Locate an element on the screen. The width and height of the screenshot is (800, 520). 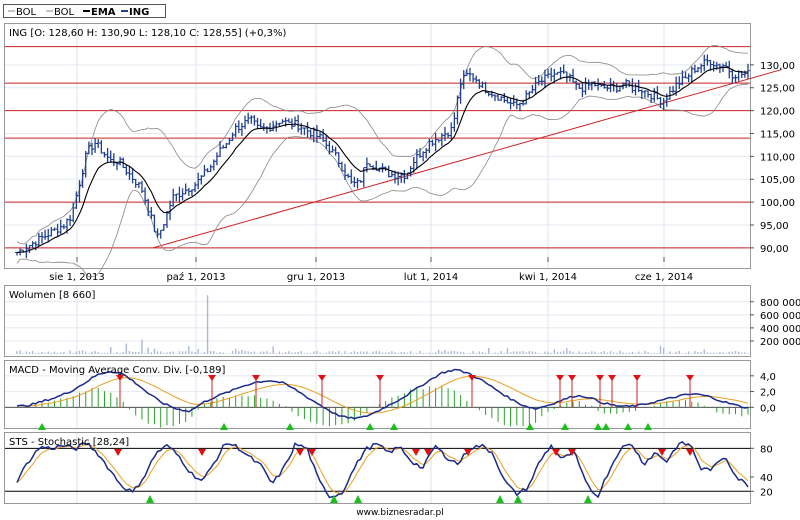
x-tick-label: cze 1, 2014 is located at coordinates (664, 277).